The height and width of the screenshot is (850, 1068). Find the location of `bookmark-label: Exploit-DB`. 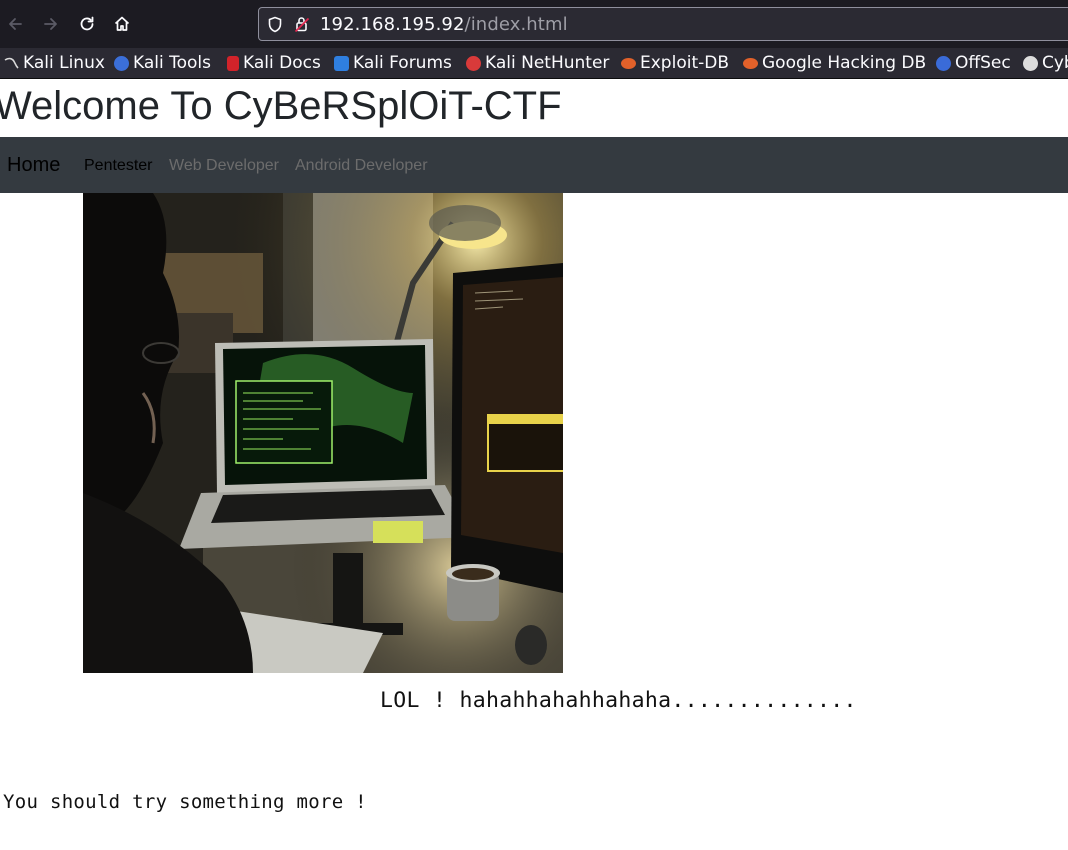

bookmark-label: Exploit-DB is located at coordinates (684, 63).